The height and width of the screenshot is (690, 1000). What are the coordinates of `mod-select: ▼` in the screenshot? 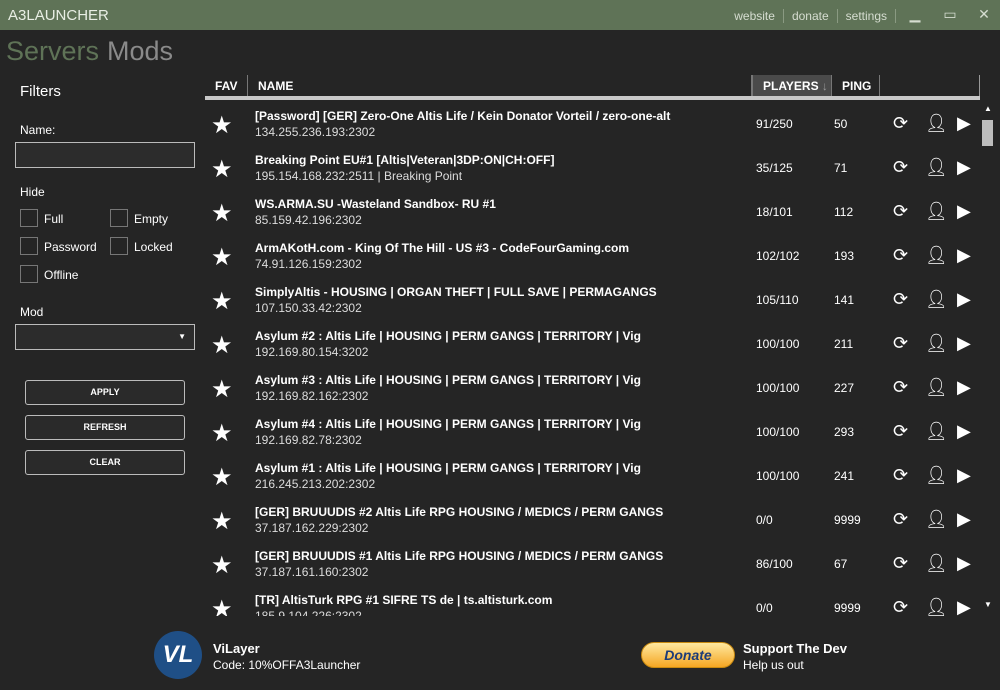 It's located at (105, 337).